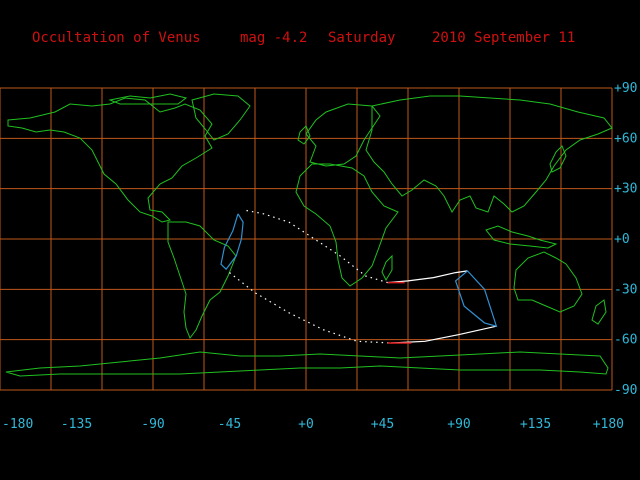  What do you see at coordinates (489, 154) in the screenshot?
I see `coast-asia` at bounding box center [489, 154].